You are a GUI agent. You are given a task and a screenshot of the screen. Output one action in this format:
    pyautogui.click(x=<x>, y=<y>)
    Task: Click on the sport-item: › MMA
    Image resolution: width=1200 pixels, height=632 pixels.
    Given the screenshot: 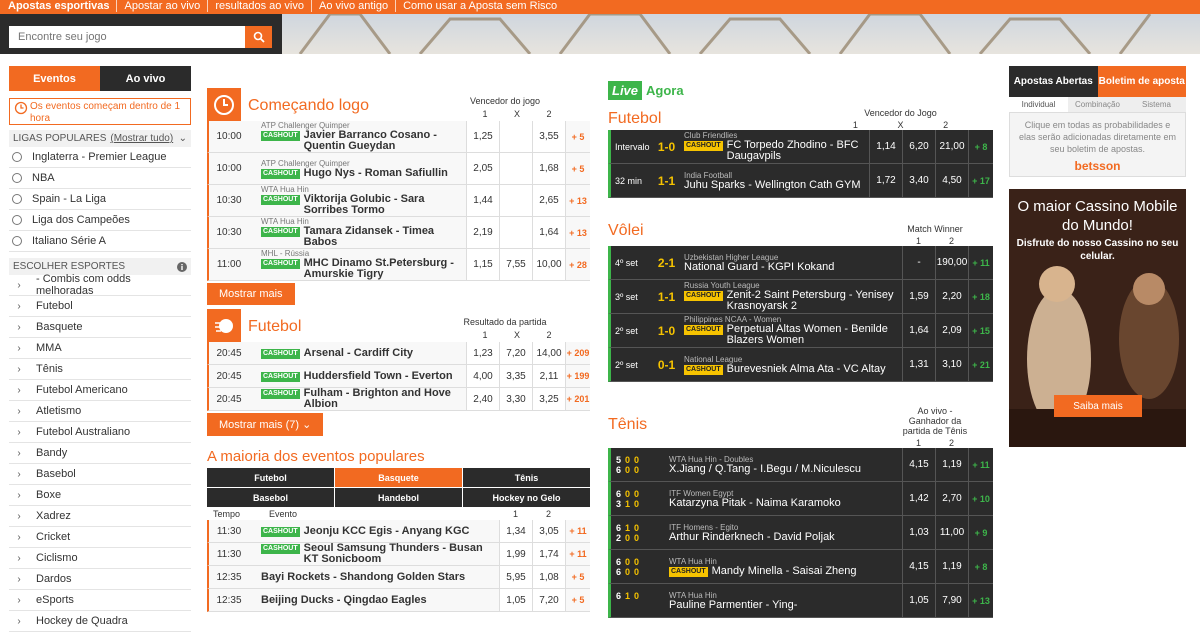 What is the action you would take?
    pyautogui.click(x=100, y=348)
    